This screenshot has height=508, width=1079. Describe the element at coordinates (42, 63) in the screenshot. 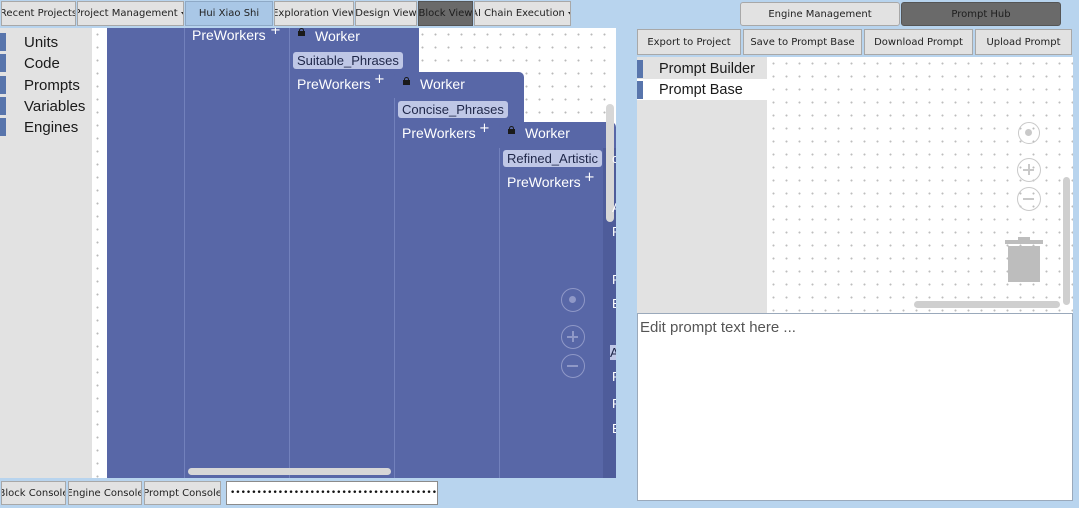

I see `sidebar-item-label: Code` at that location.